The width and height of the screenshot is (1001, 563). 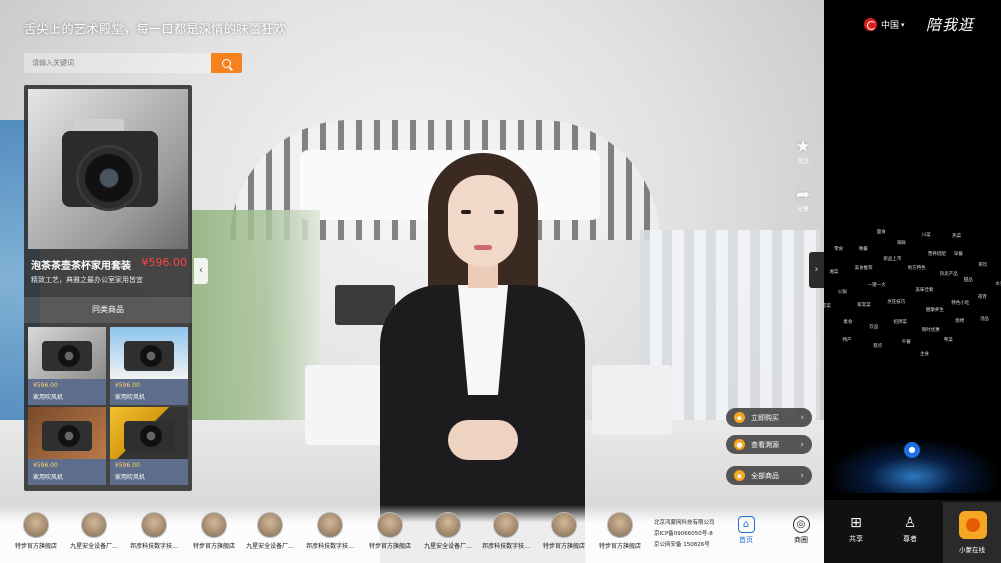 What do you see at coordinates (838, 249) in the screenshot?
I see `word-cloud-item: 零食` at bounding box center [838, 249].